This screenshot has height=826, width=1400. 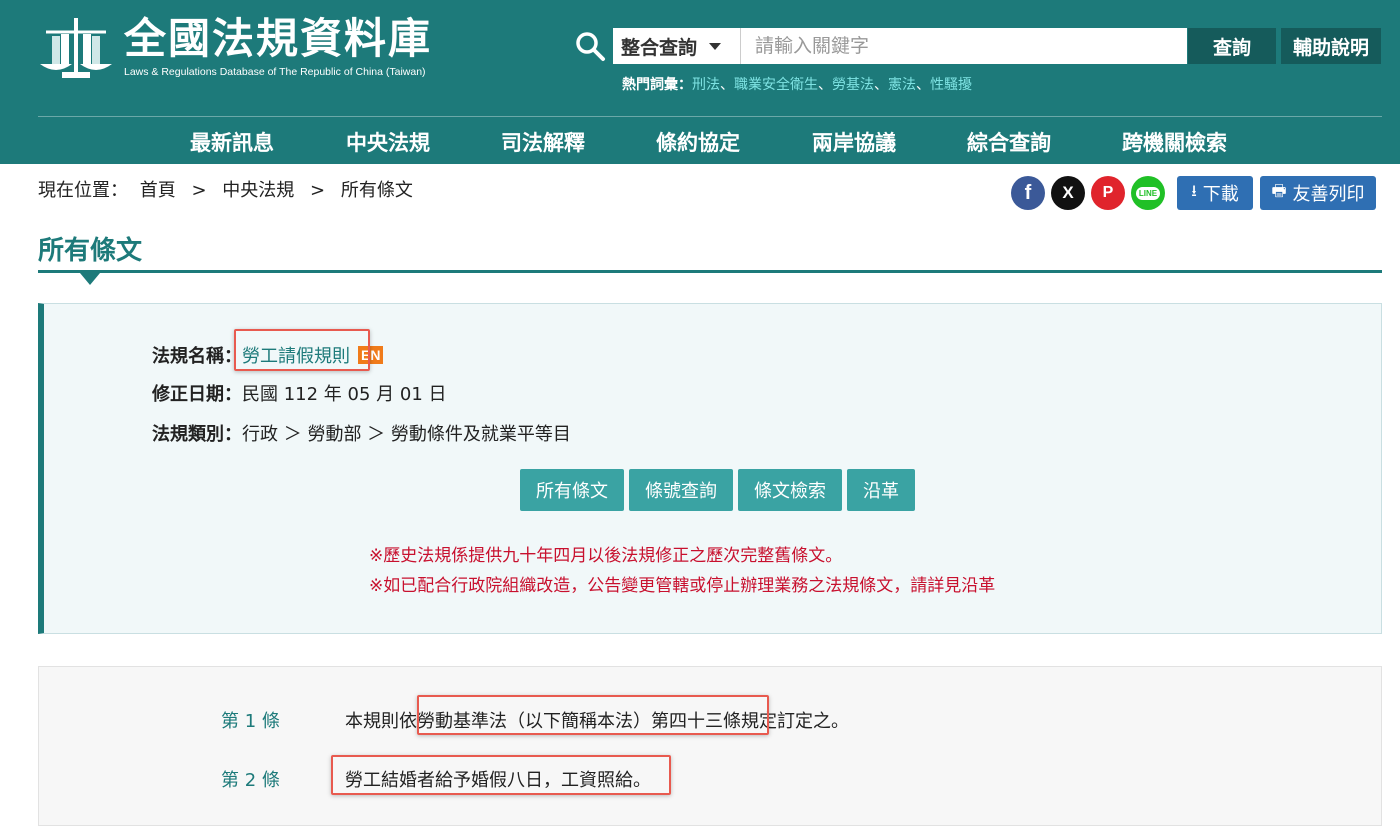 I want to click on site-title: 全國法規資料庫, so click(x=278, y=38).